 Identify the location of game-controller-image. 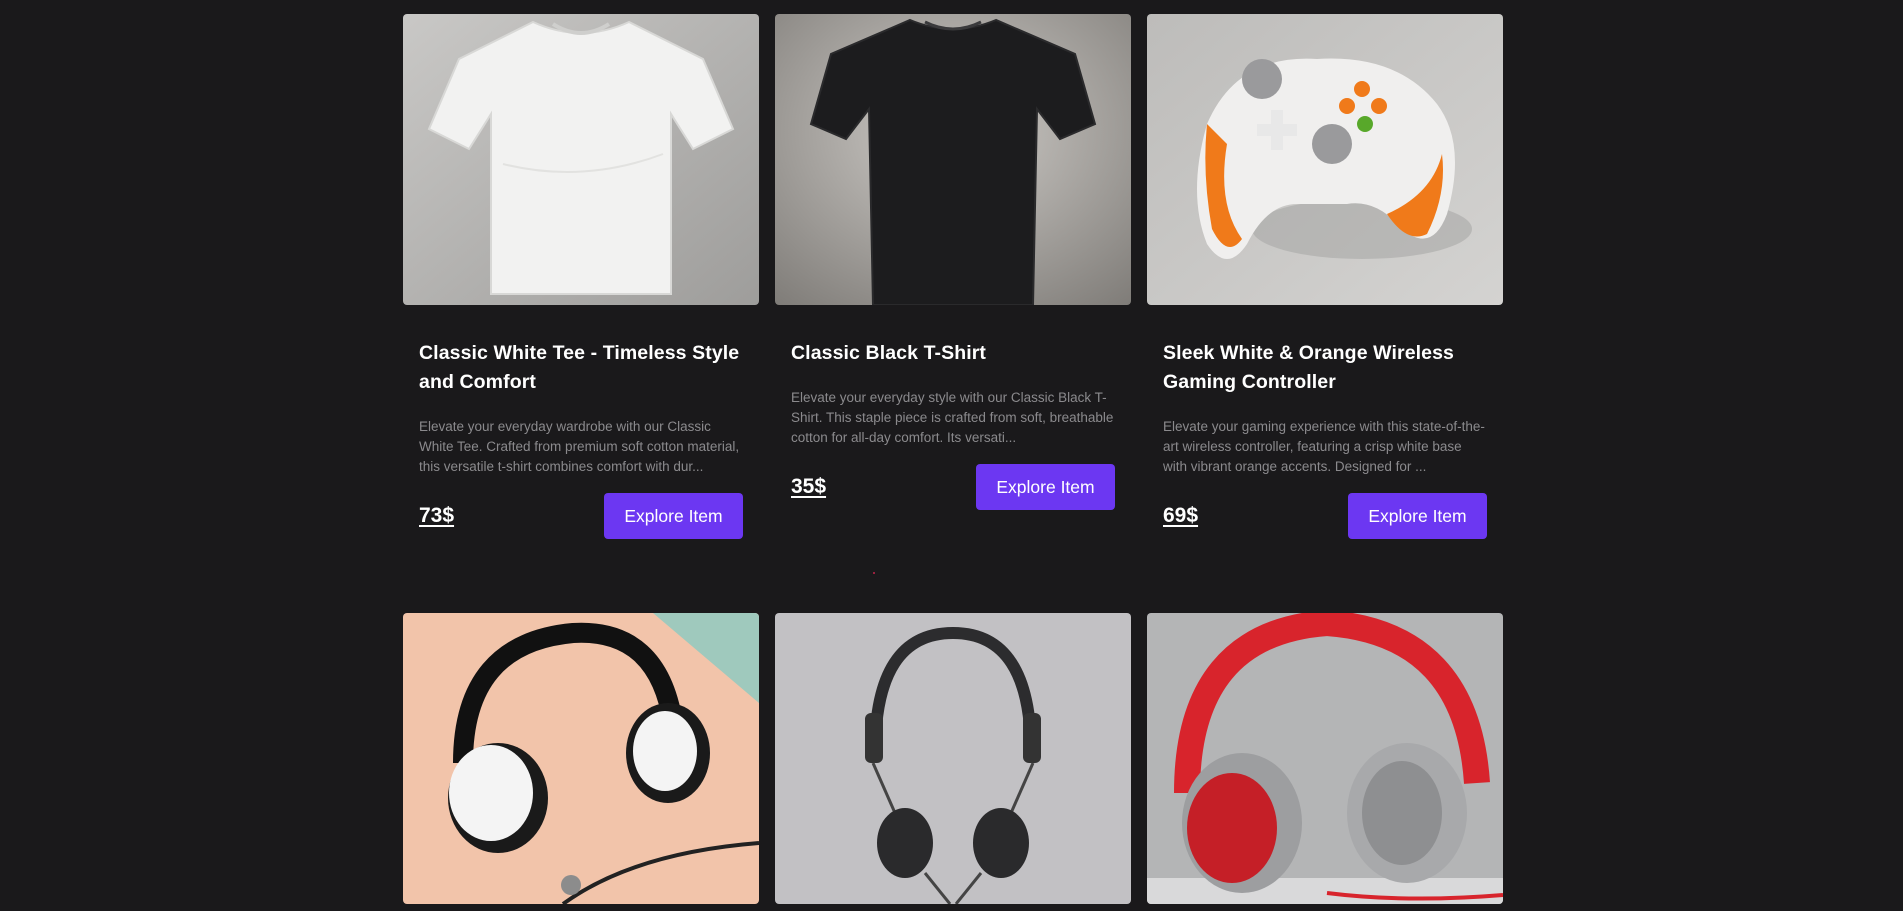
(1325, 159).